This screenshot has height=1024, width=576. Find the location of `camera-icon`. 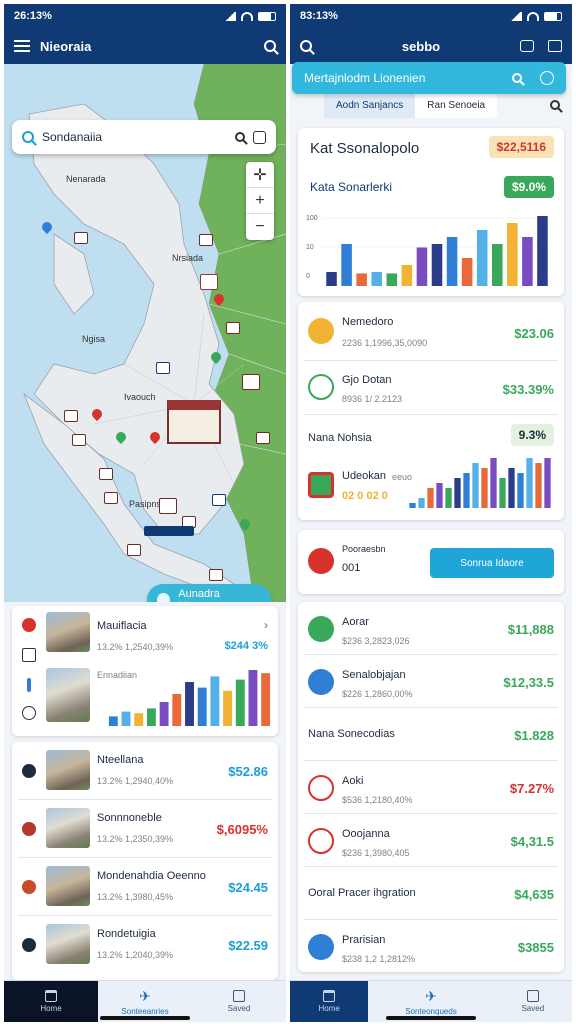

camera-icon is located at coordinates (527, 46).